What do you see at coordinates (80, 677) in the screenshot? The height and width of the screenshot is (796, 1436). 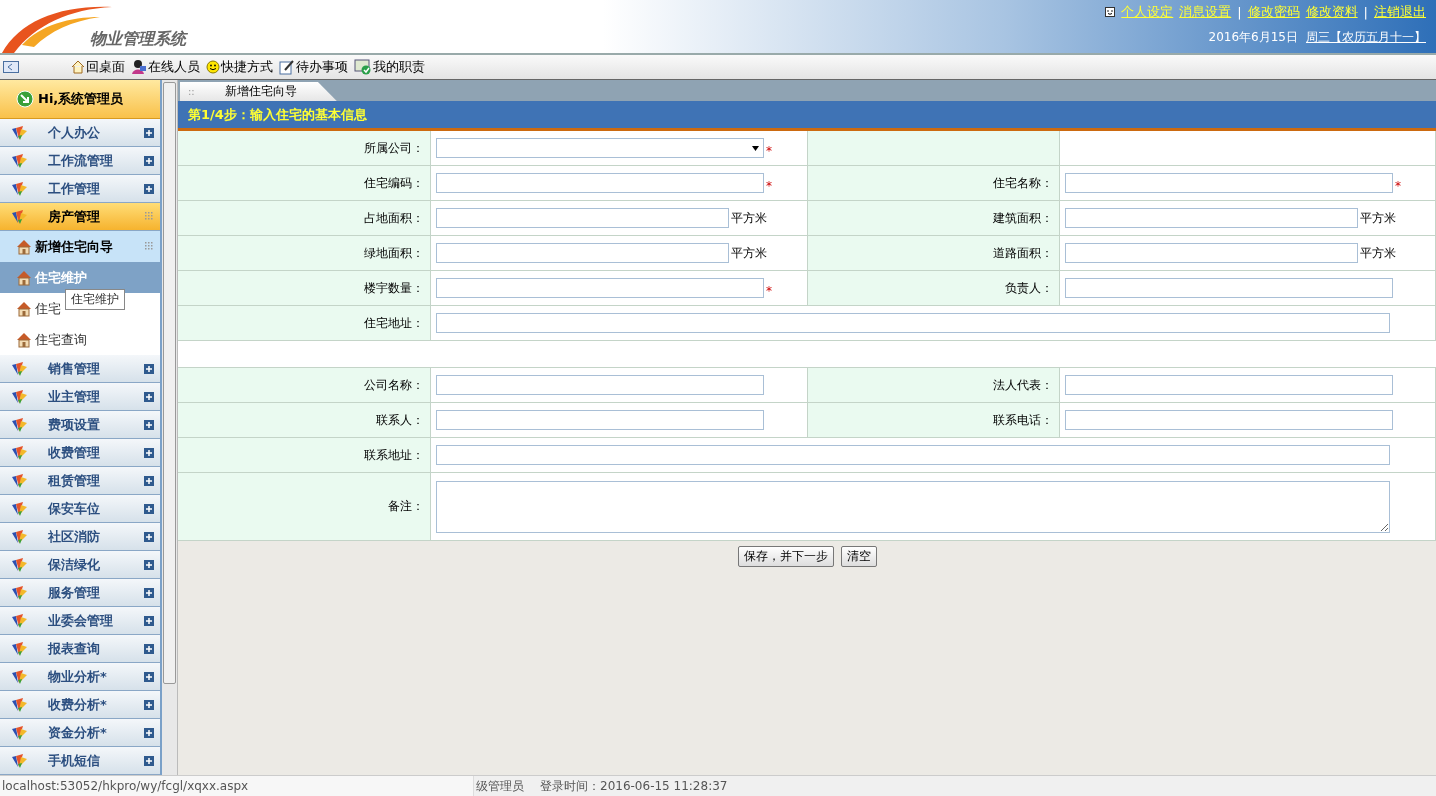 I see `menu-group: 物业分析*` at bounding box center [80, 677].